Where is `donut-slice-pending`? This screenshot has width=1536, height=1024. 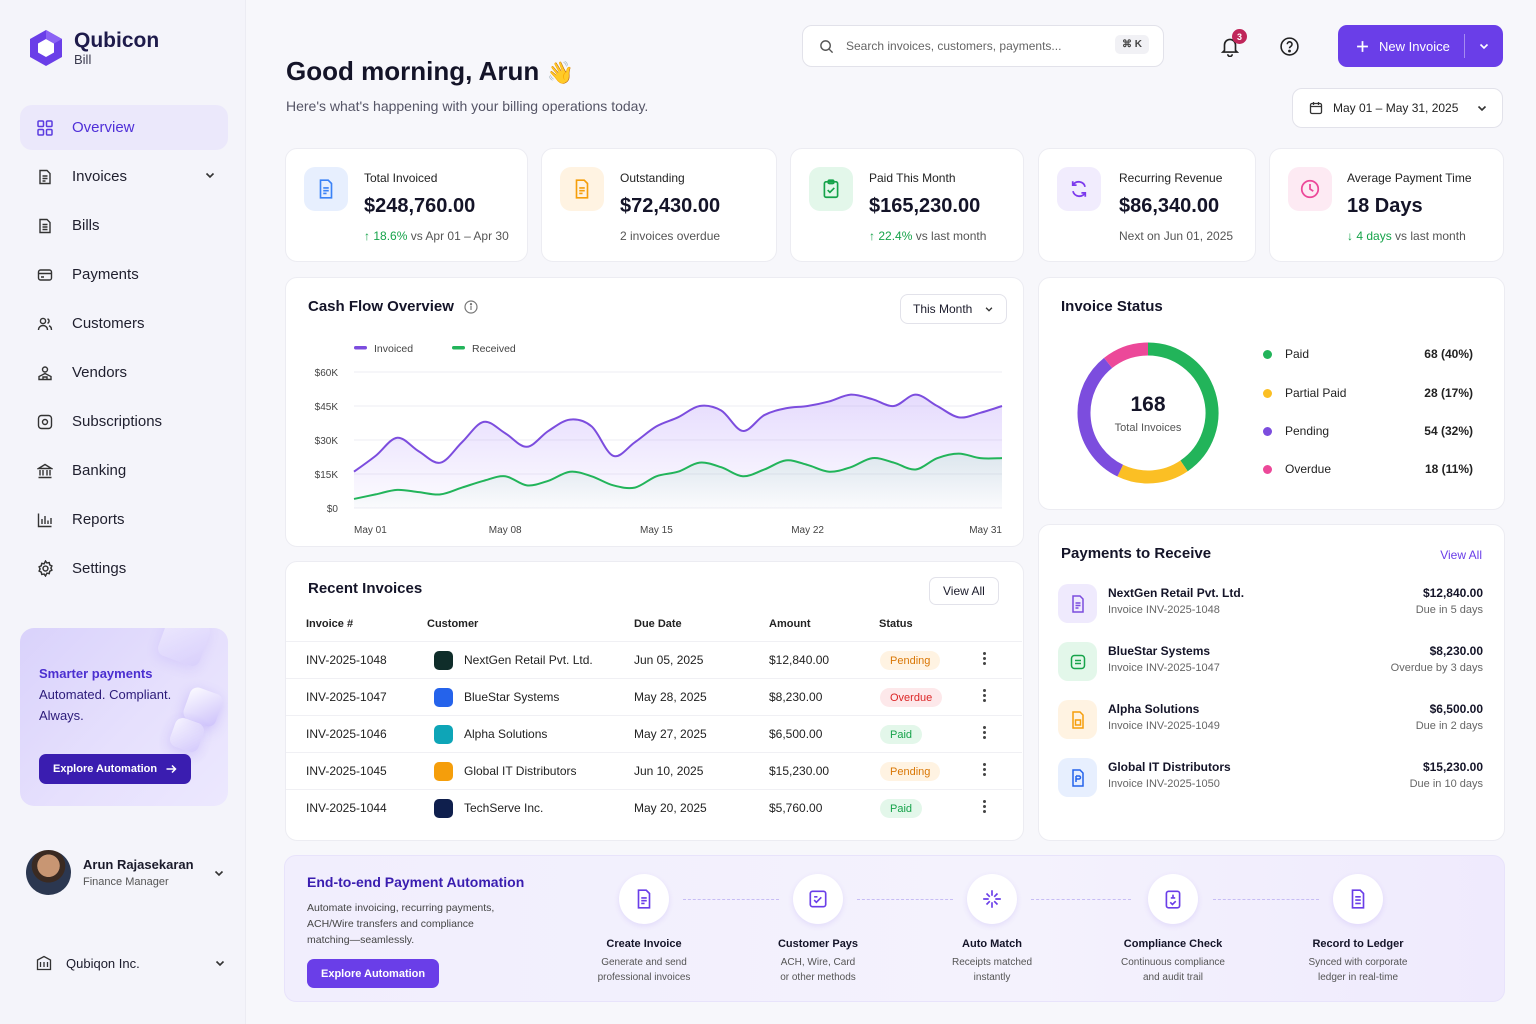 donut-slice-pending is located at coordinates (1100, 417).